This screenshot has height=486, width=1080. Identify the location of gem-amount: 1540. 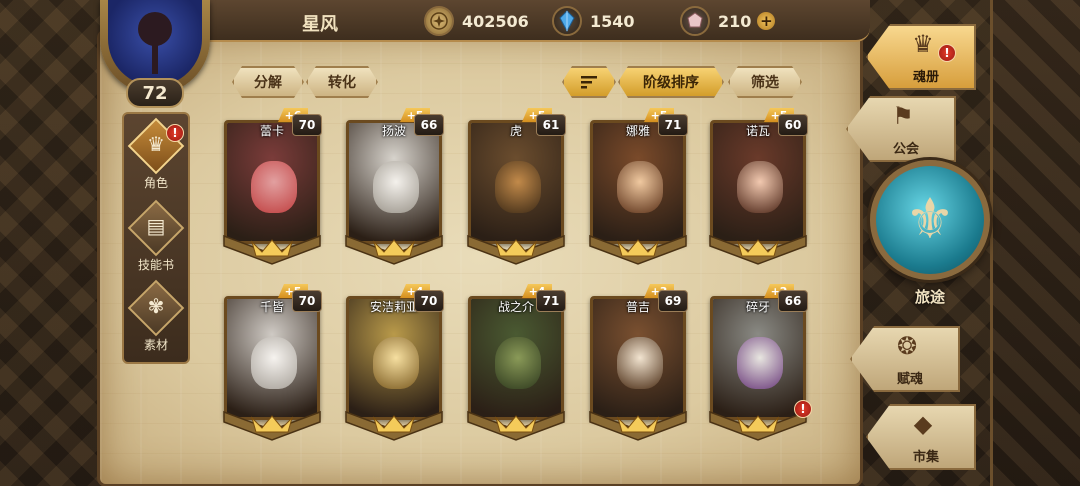
(612, 21).